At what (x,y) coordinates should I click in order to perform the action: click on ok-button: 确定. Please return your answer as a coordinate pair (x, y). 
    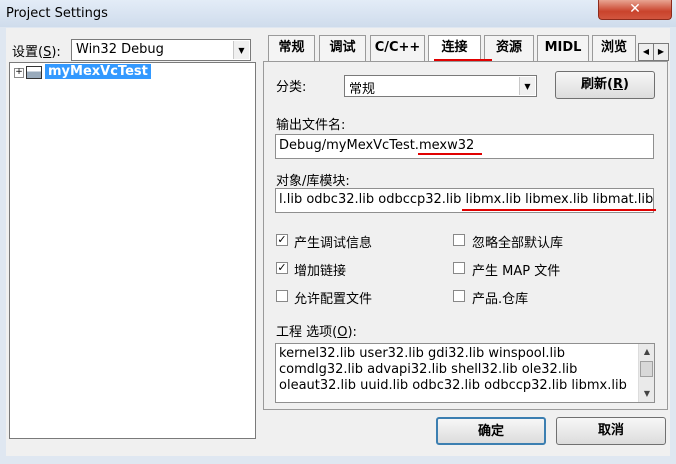
    Looking at the image, I should click on (491, 431).